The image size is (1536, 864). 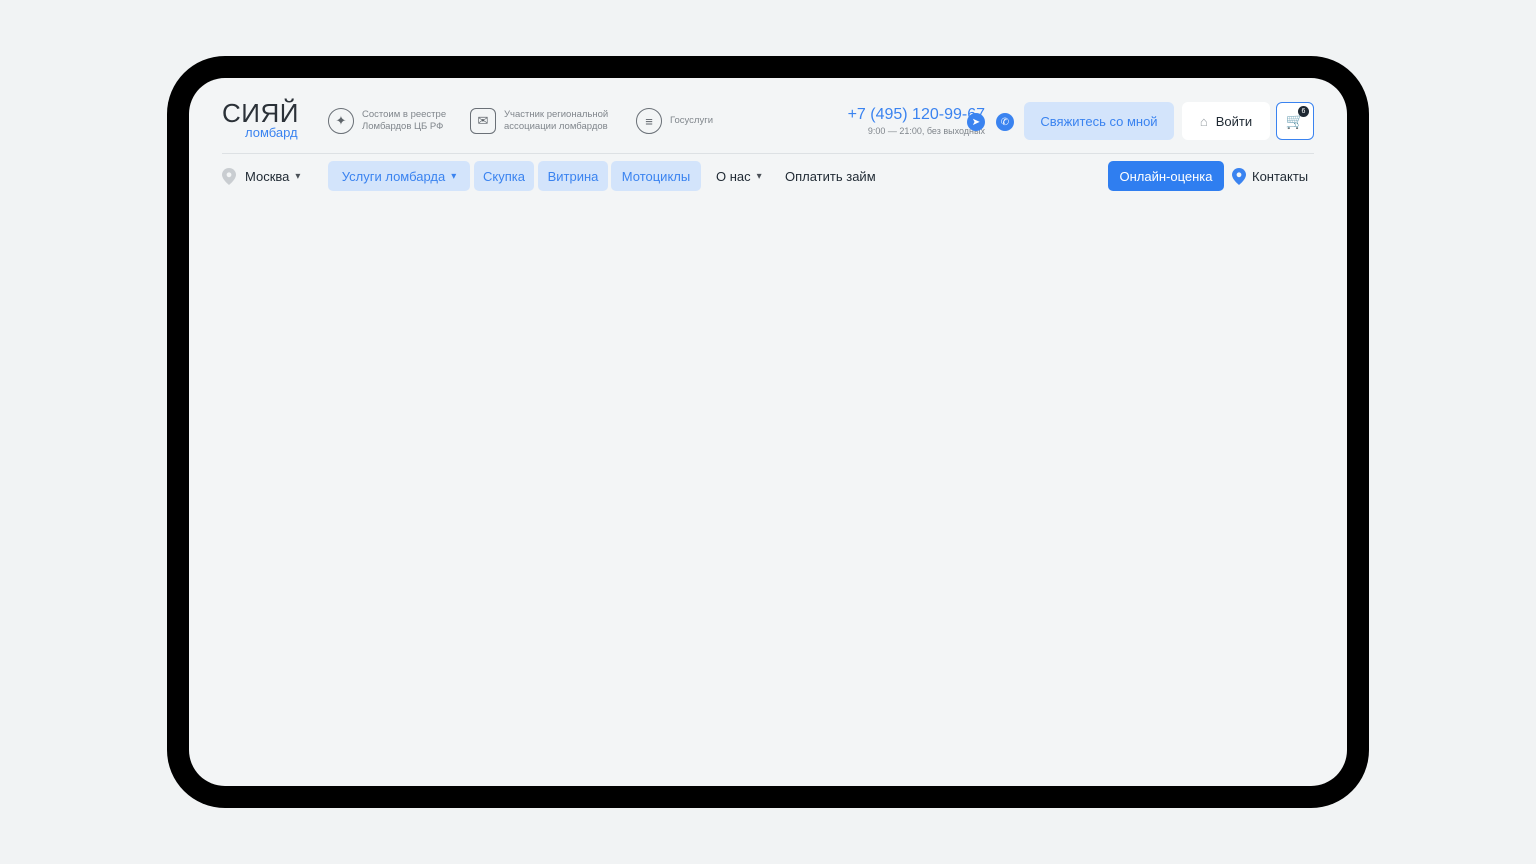 I want to click on nav-item-pawn-services: Услуги ломбарда ▾, so click(x=399, y=176).